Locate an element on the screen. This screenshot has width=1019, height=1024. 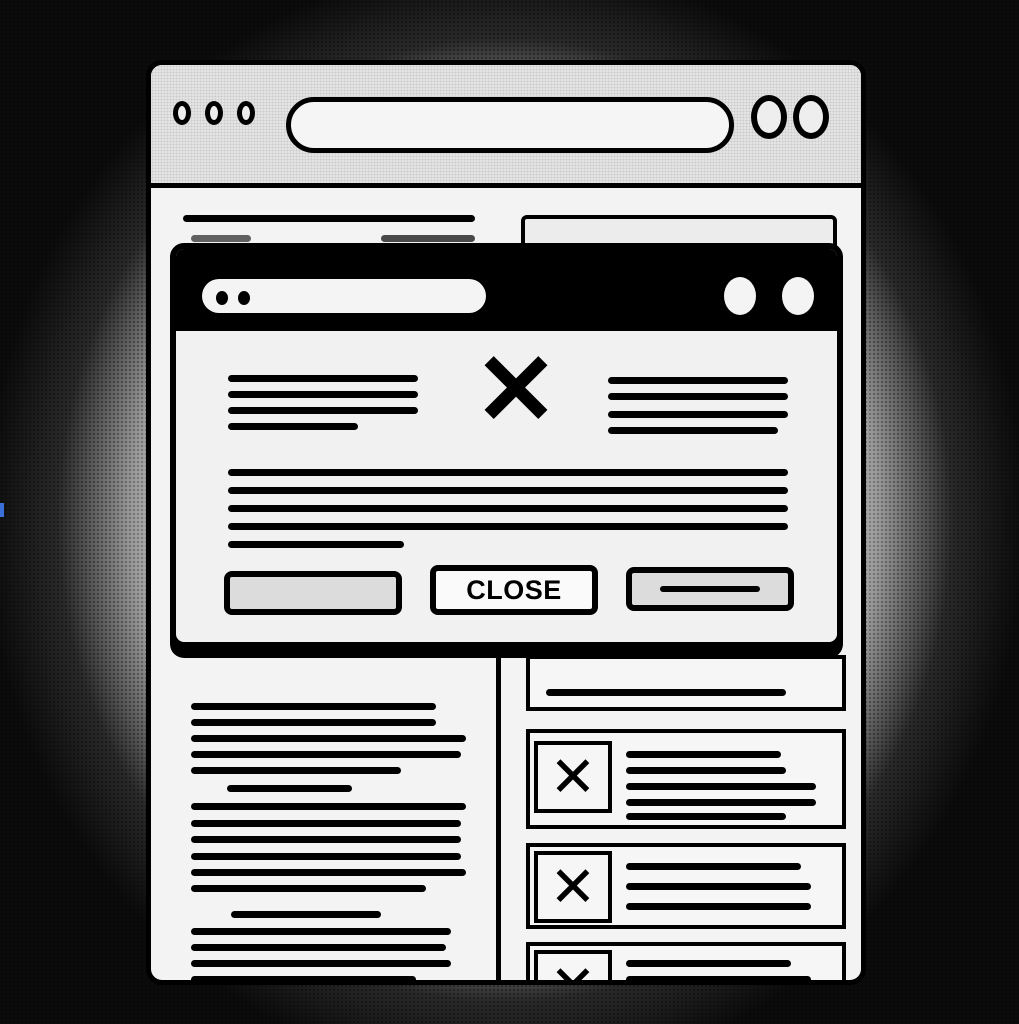
column-divider is located at coordinates (498, 817).